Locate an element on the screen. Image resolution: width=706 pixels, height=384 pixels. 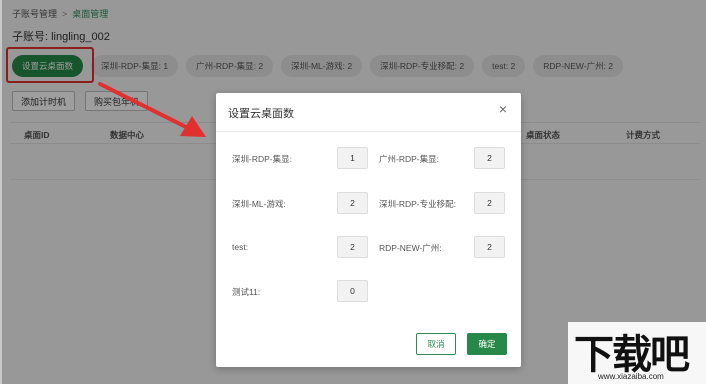
input-shenzhen-rdp-jixian: 1 is located at coordinates (352, 158).